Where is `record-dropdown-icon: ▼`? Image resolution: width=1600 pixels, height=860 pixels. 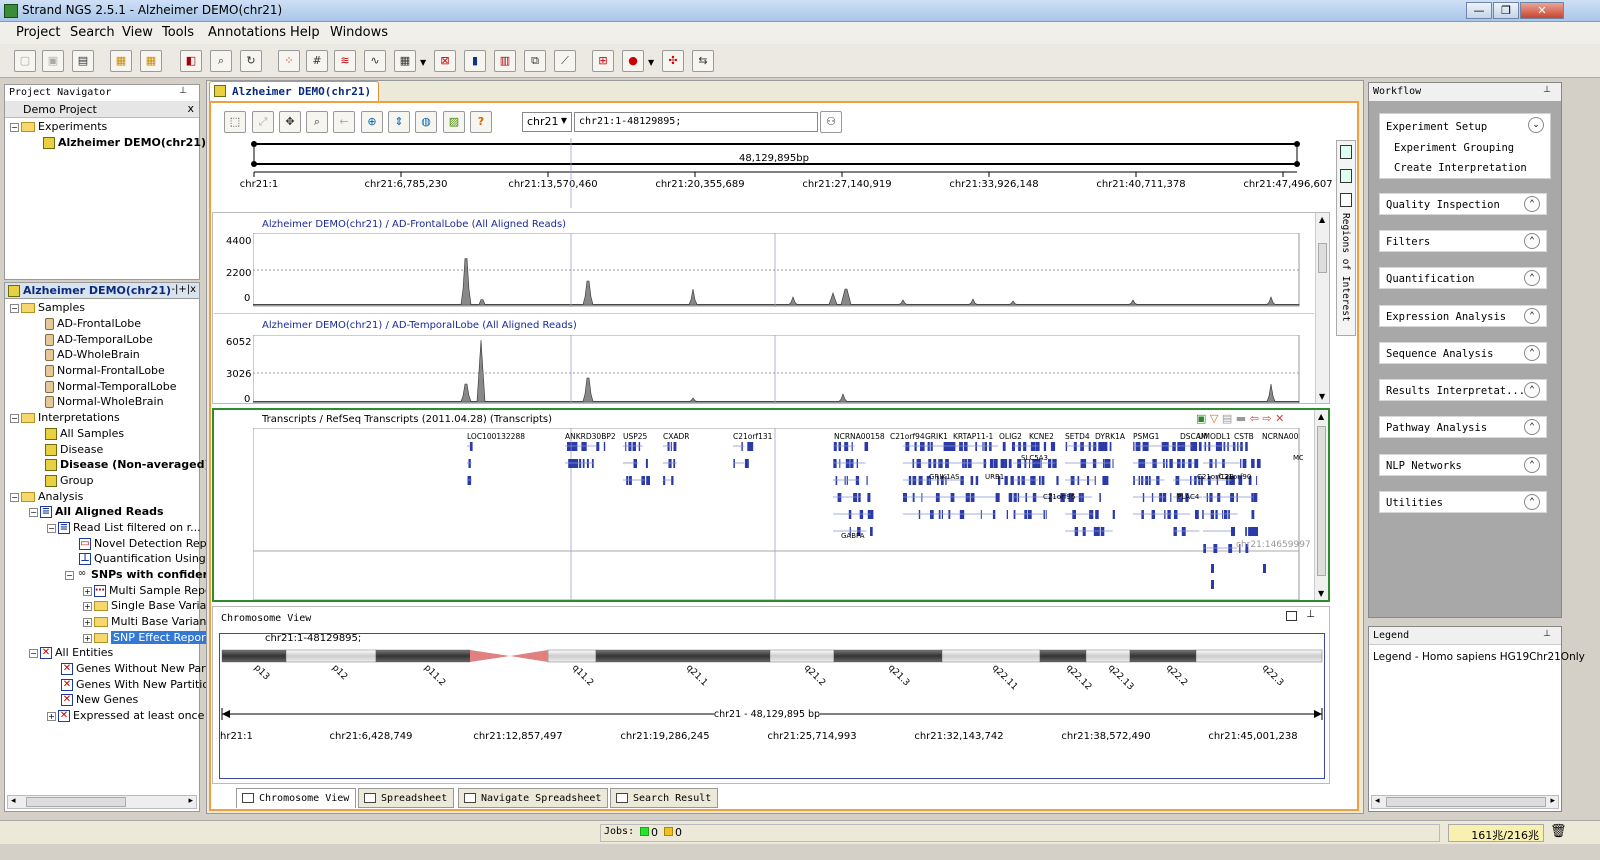 record-dropdown-icon: ▼ is located at coordinates (651, 62).